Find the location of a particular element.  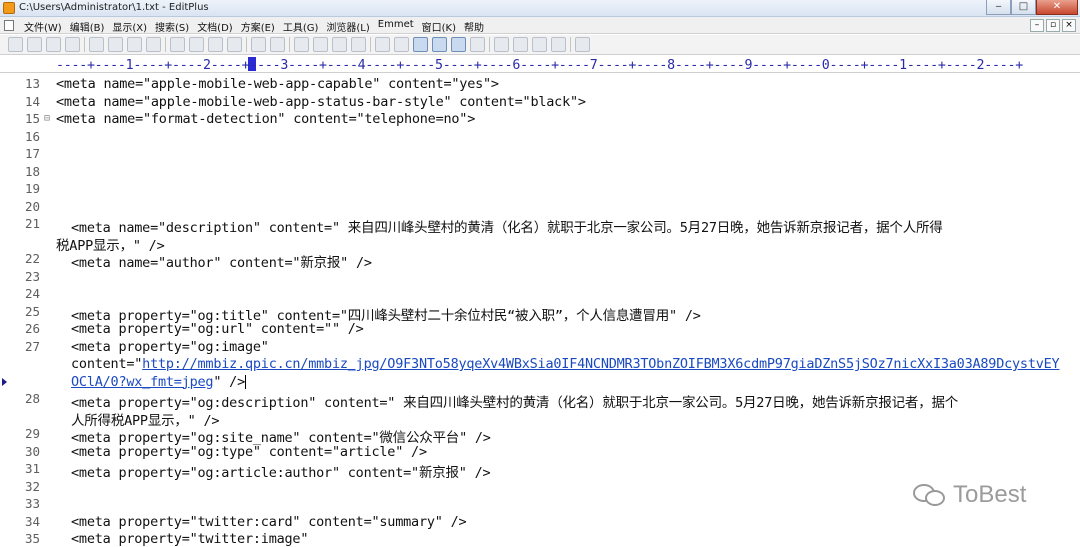

close-button: ✕ is located at coordinates (1057, 7).